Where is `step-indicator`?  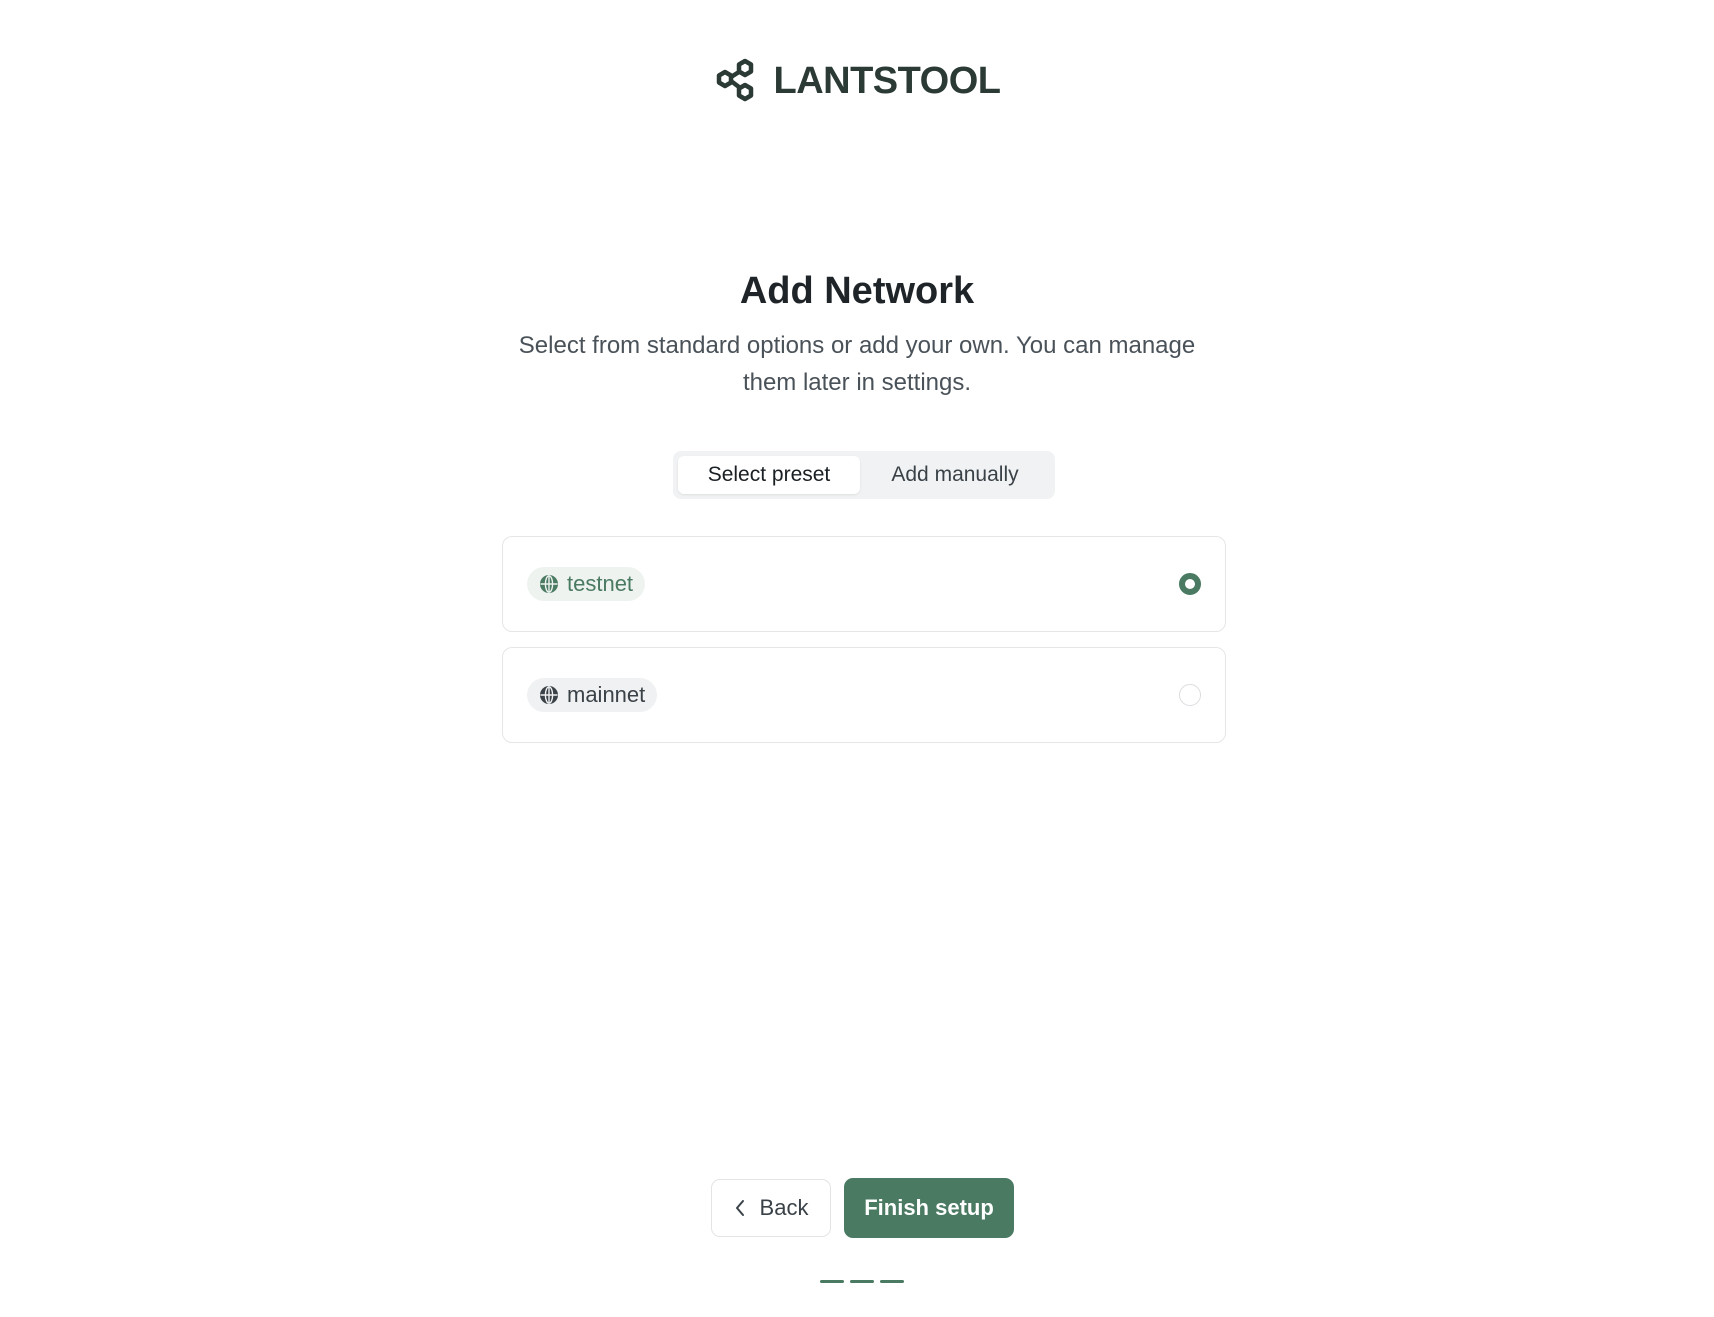 step-indicator is located at coordinates (862, 1281).